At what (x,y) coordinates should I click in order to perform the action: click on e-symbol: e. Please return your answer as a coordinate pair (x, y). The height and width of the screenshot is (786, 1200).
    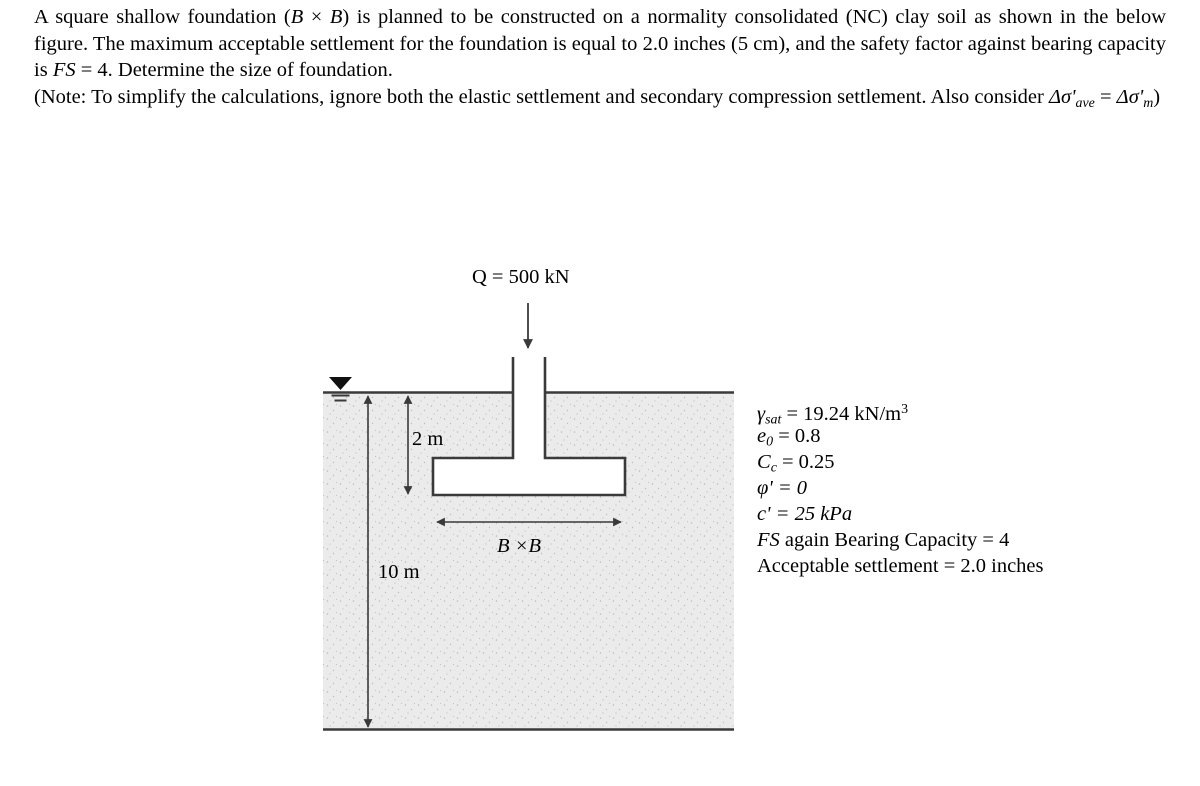
    Looking at the image, I should click on (762, 436).